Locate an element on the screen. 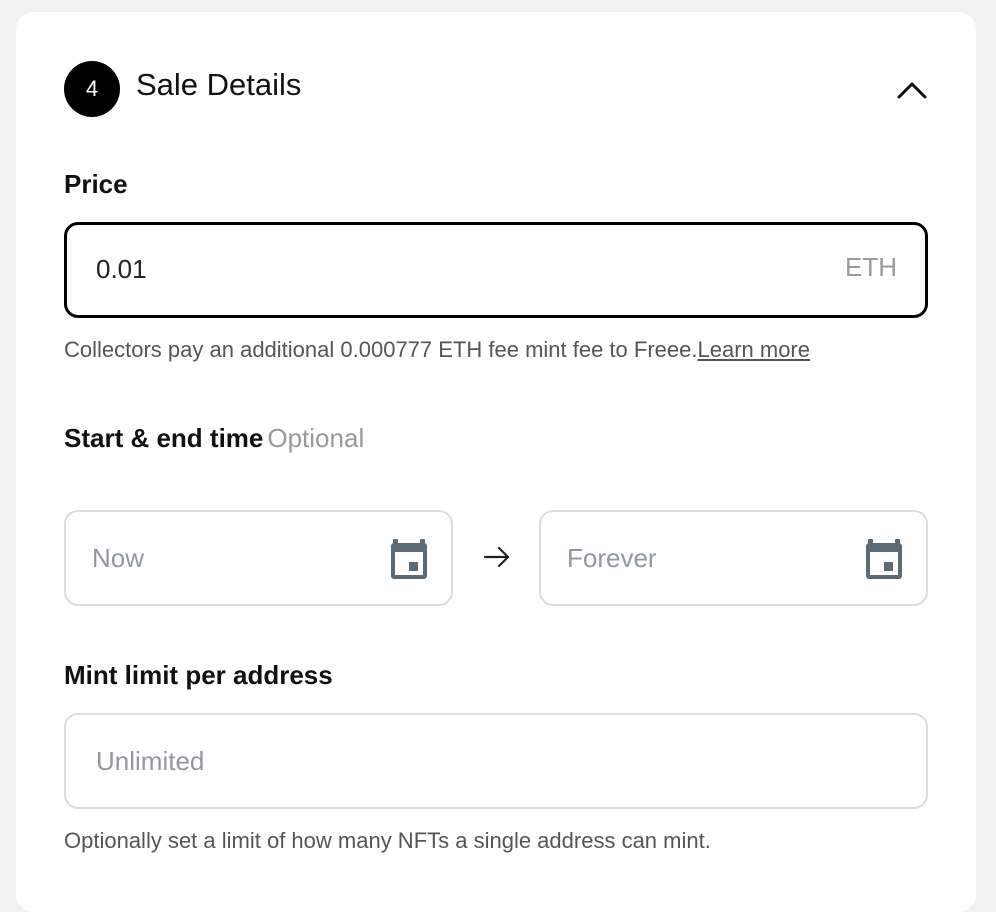 This screenshot has height=912, width=996. learn-more-link: Learn more is located at coordinates (753, 349).